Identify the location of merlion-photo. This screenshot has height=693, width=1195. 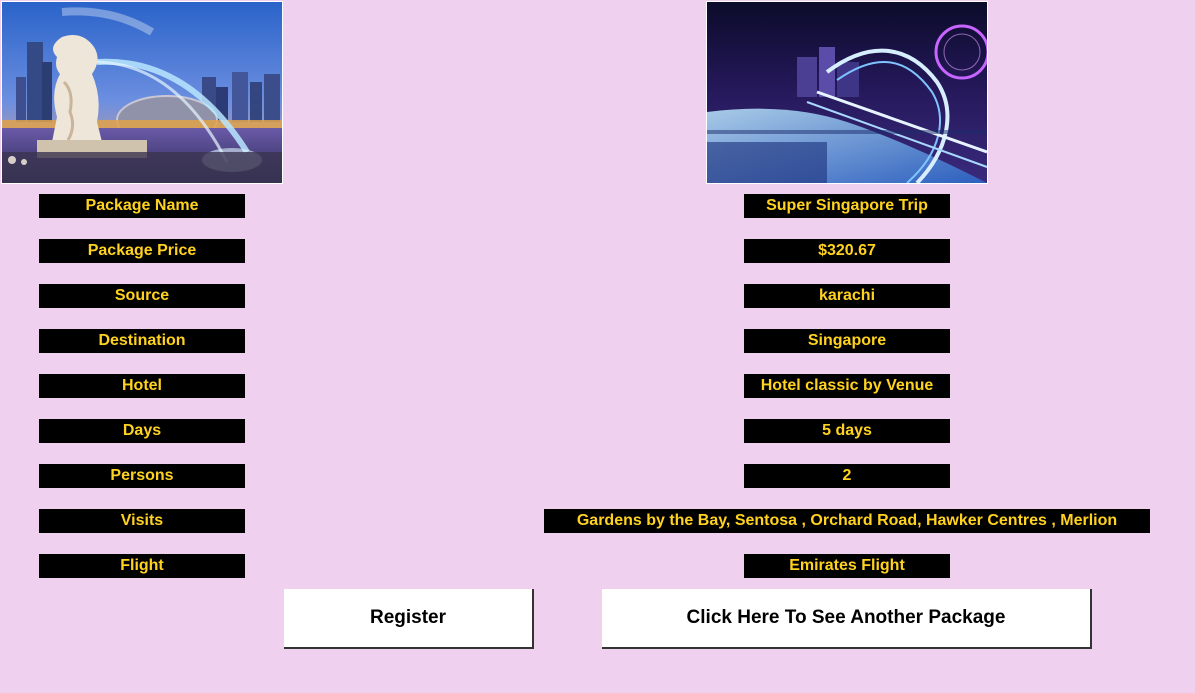
(142, 92).